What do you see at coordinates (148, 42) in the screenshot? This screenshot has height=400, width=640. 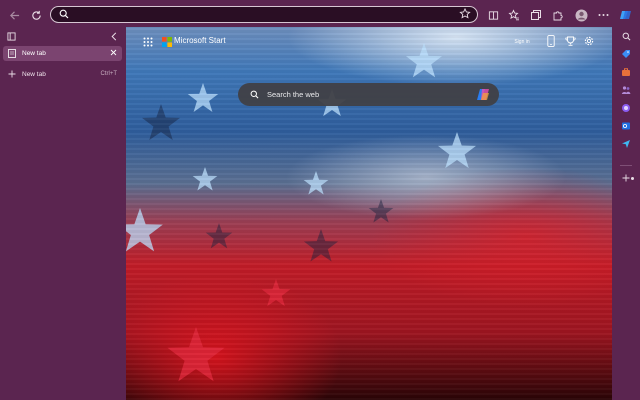 I see `app-launcher-icon` at bounding box center [148, 42].